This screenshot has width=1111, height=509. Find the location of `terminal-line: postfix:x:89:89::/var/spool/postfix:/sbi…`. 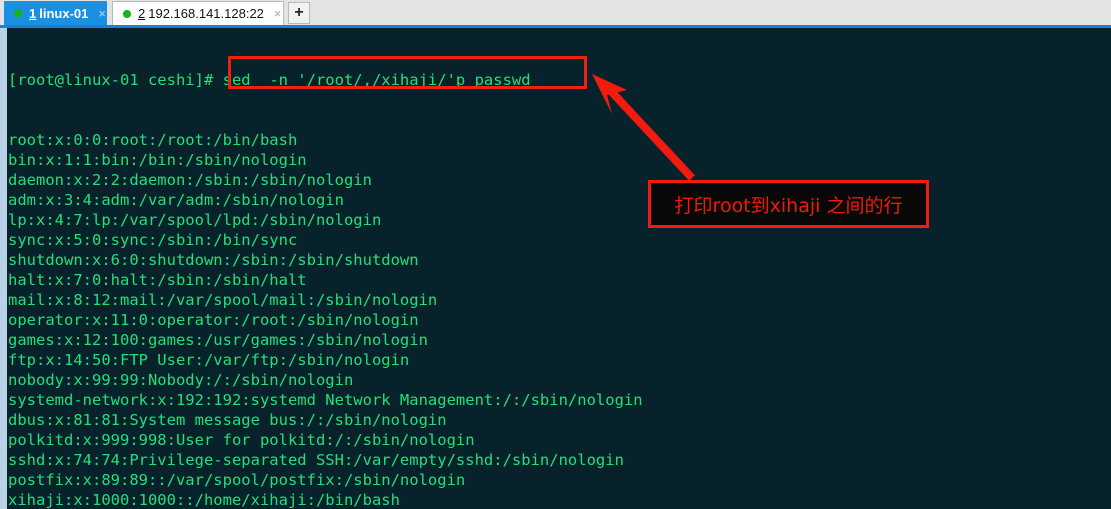

terminal-line: postfix:x:89:89::/var/spool/postfix:/sbi… is located at coordinates (237, 480).